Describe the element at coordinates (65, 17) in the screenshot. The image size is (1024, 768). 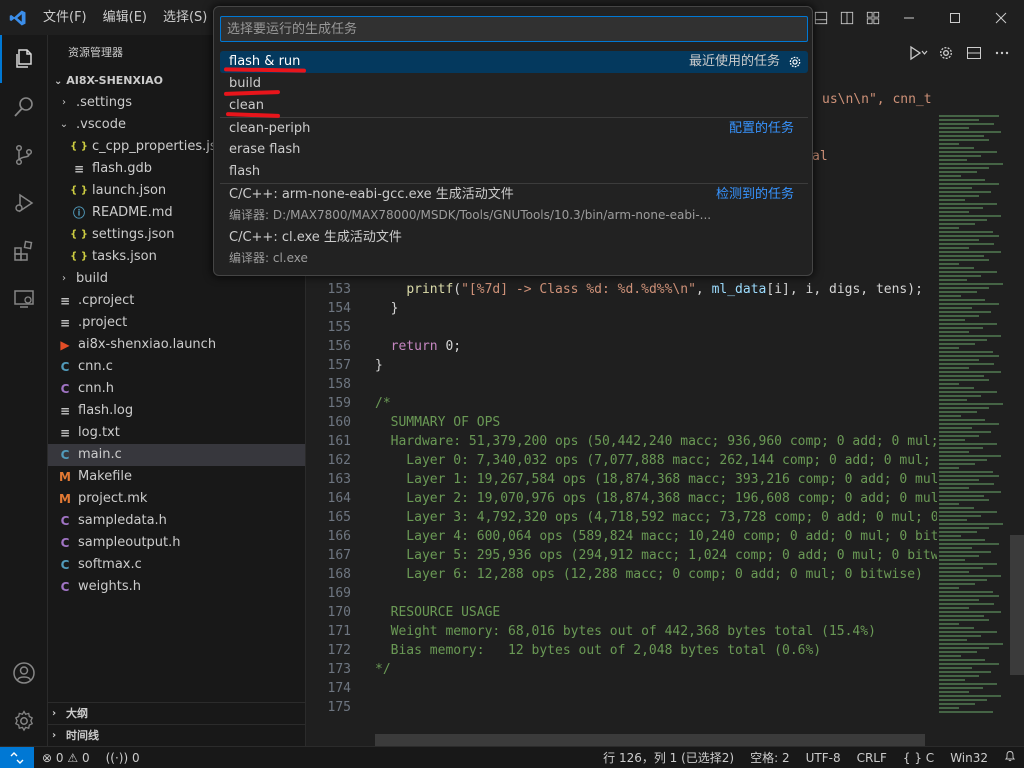
I see `menu-file: 文件(F)` at that location.